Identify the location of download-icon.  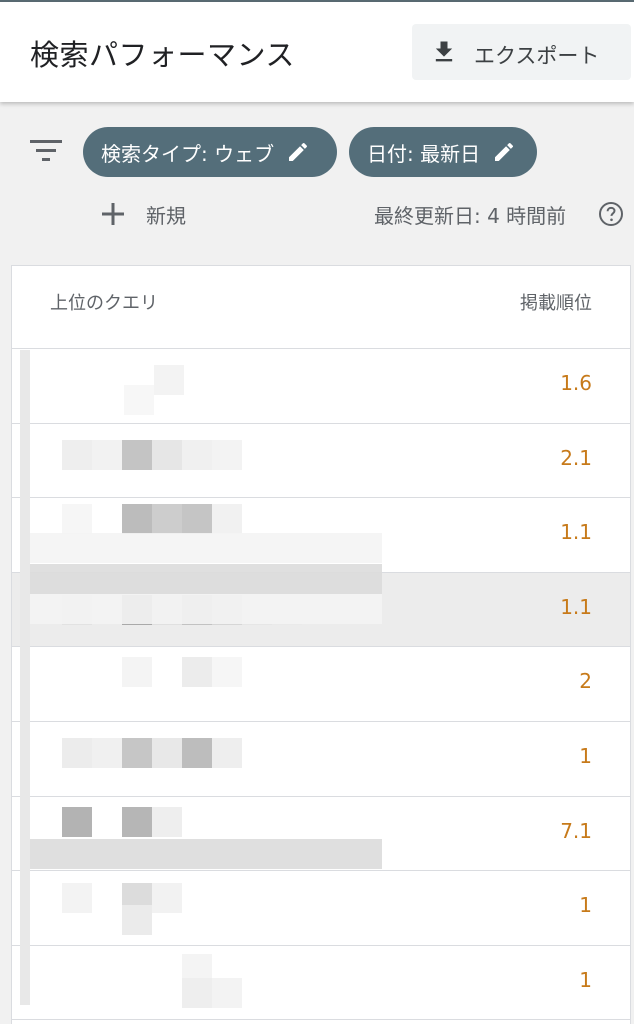
(444, 51).